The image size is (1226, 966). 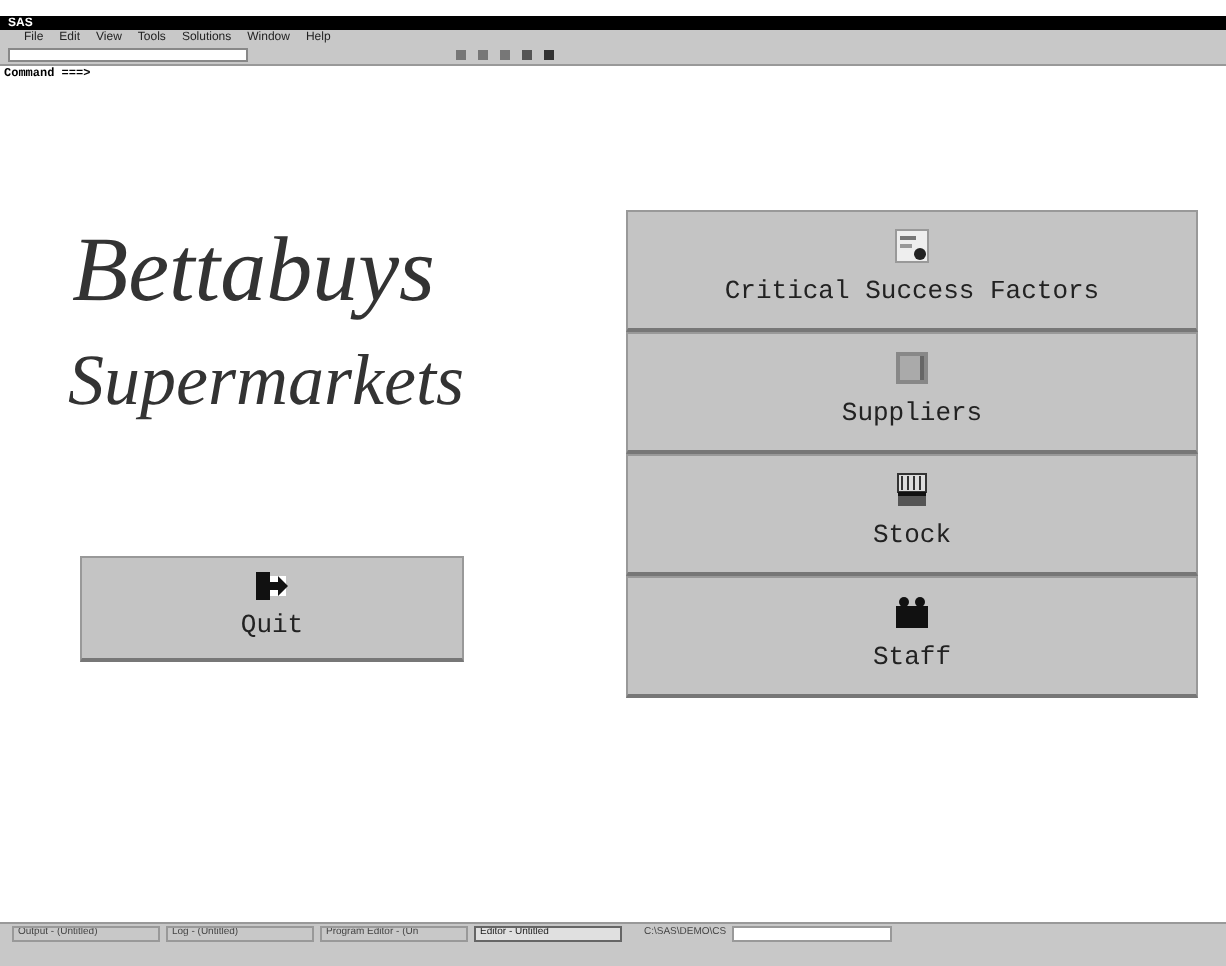 I want to click on status-field, so click(x=812, y=933).